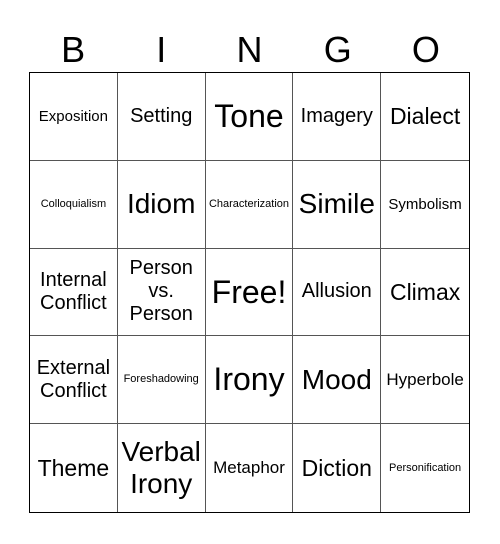  What do you see at coordinates (249, 117) in the screenshot?
I see `bingo-cell: Tone` at bounding box center [249, 117].